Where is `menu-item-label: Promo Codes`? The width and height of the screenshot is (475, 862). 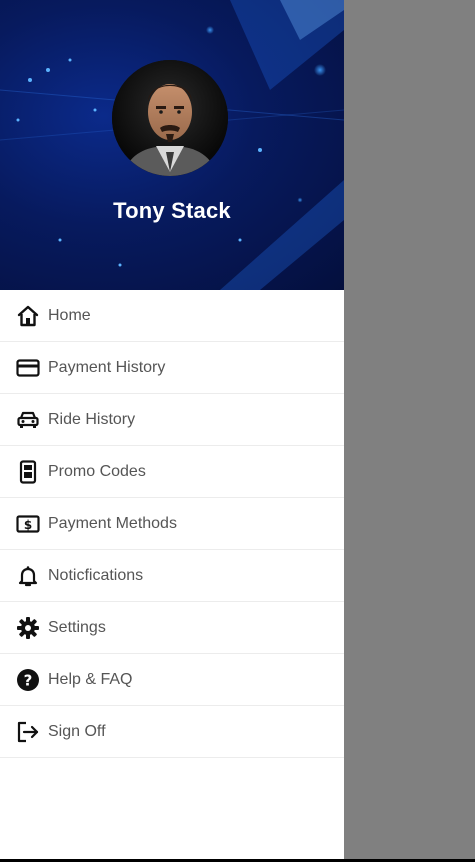
menu-item-label: Promo Codes is located at coordinates (97, 471).